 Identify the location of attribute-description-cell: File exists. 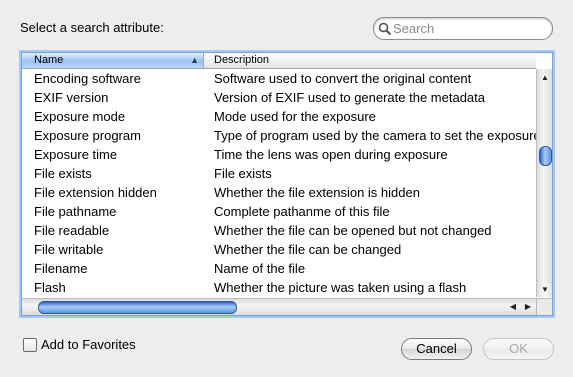
(243, 173).